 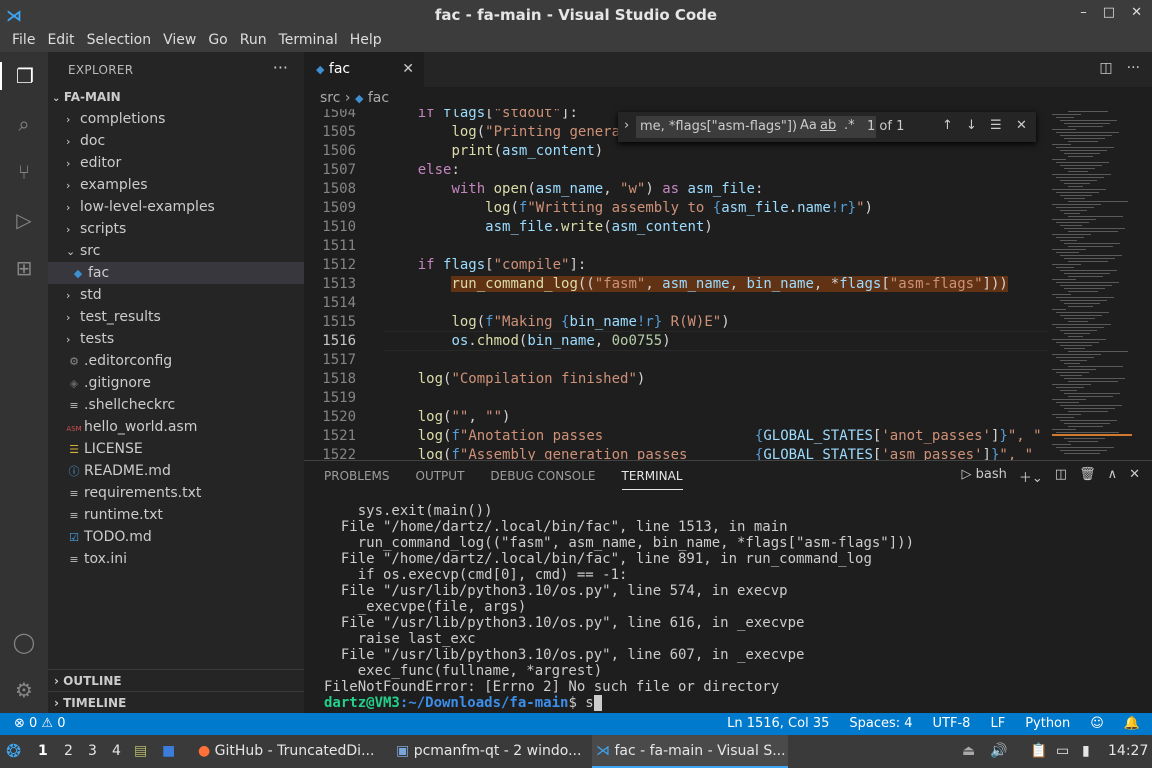 What do you see at coordinates (43, 751) in the screenshot?
I see `workspace-1: 1` at bounding box center [43, 751].